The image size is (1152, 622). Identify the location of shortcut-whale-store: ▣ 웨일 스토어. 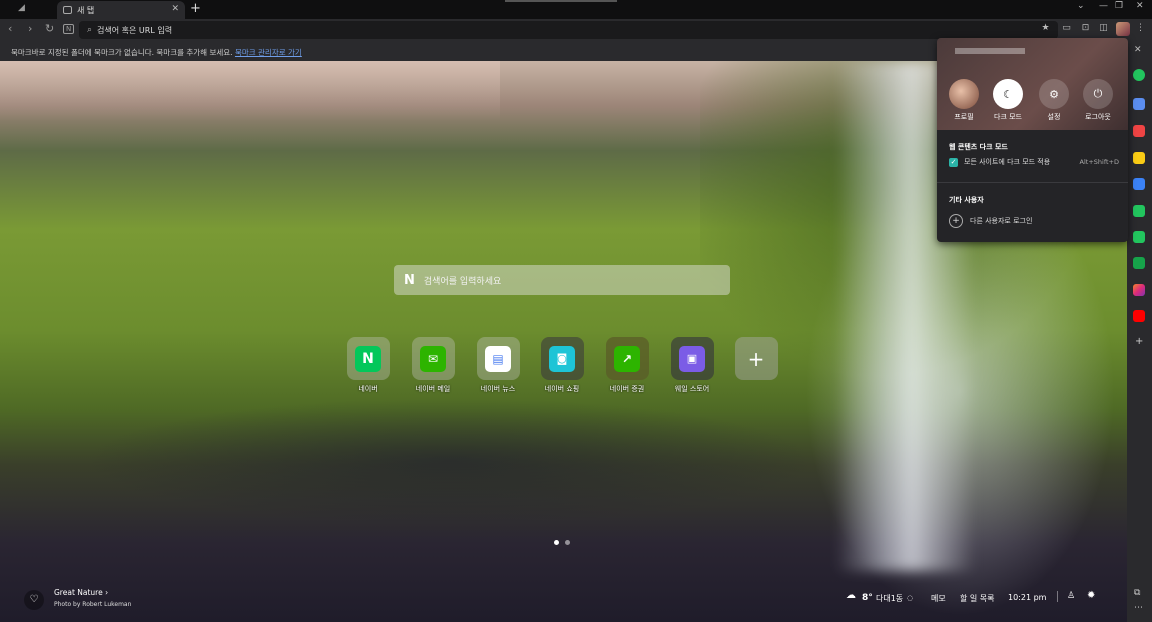
(692, 365).